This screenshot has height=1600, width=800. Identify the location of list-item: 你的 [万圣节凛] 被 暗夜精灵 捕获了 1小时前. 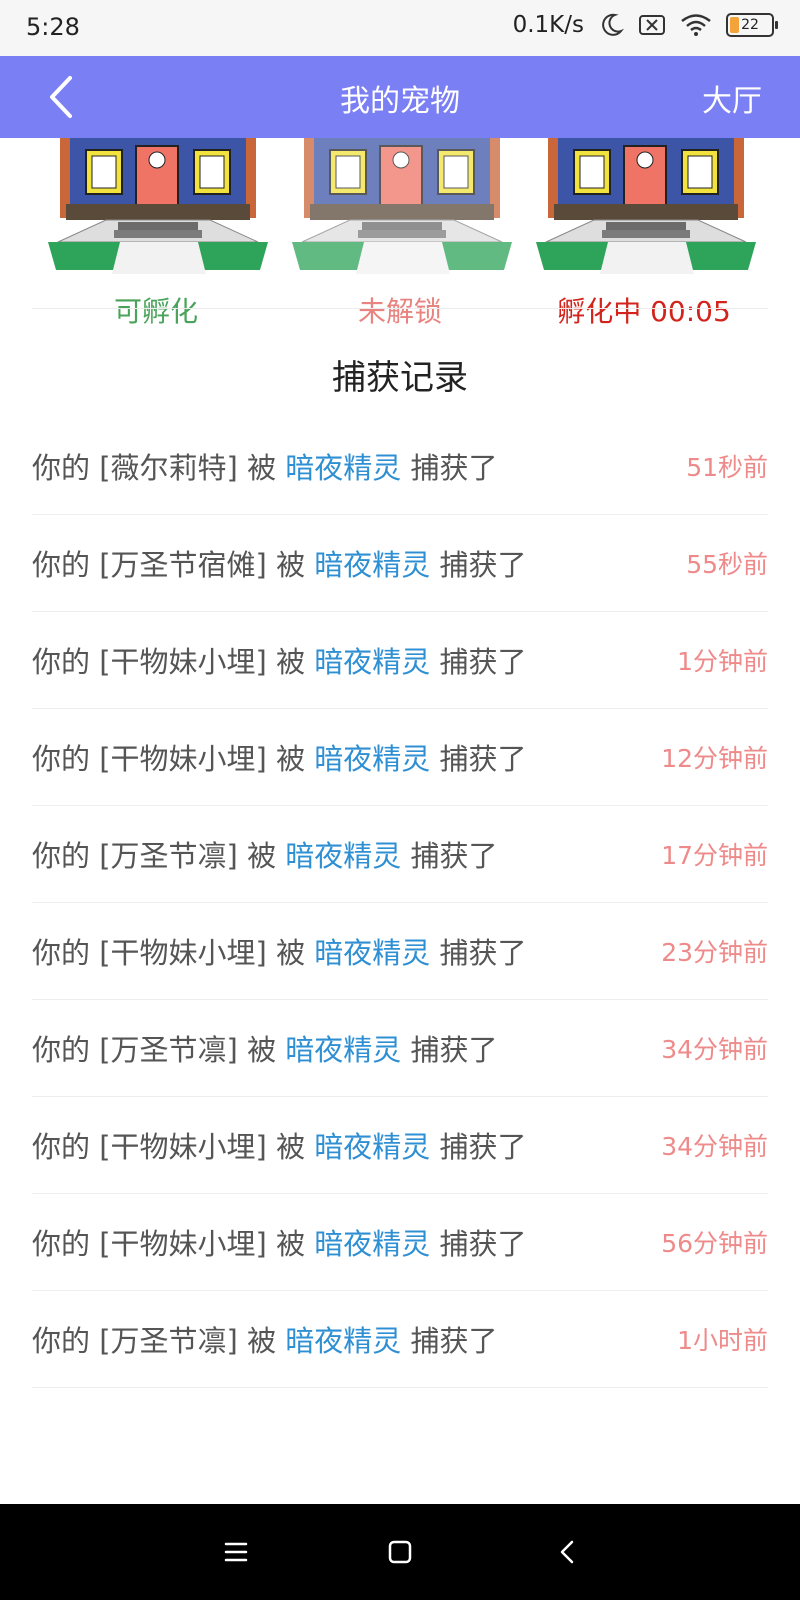
(400, 1339).